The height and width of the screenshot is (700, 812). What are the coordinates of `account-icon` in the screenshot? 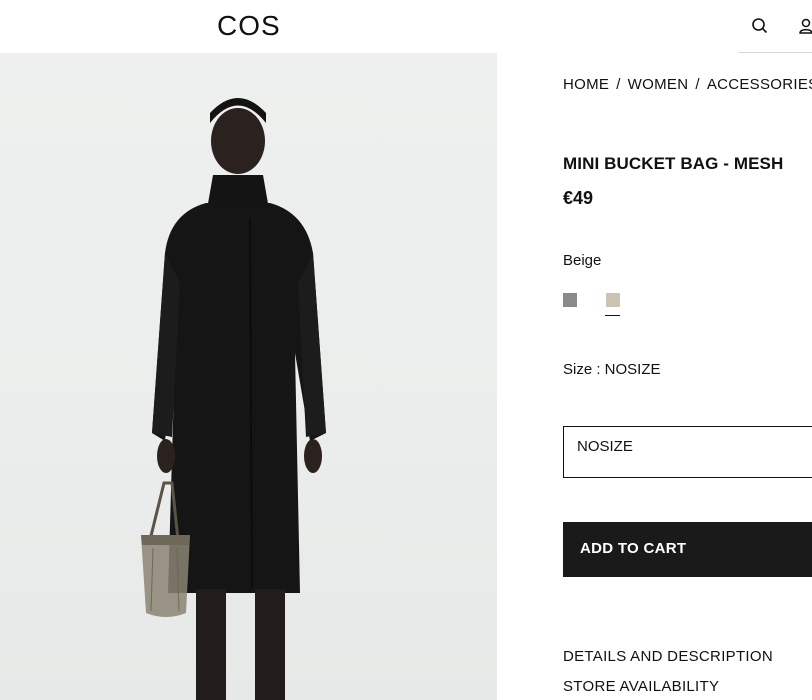 It's located at (804, 26).